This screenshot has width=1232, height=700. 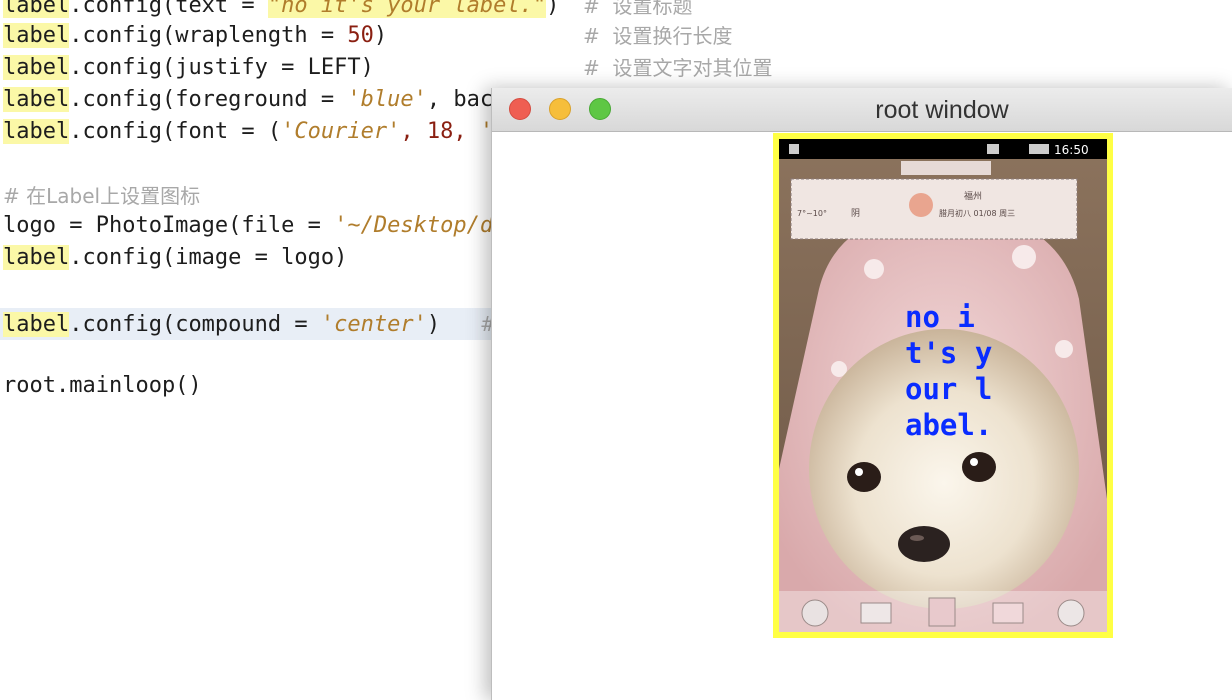 I want to click on string-literal: 'center', so click(x=373, y=324).